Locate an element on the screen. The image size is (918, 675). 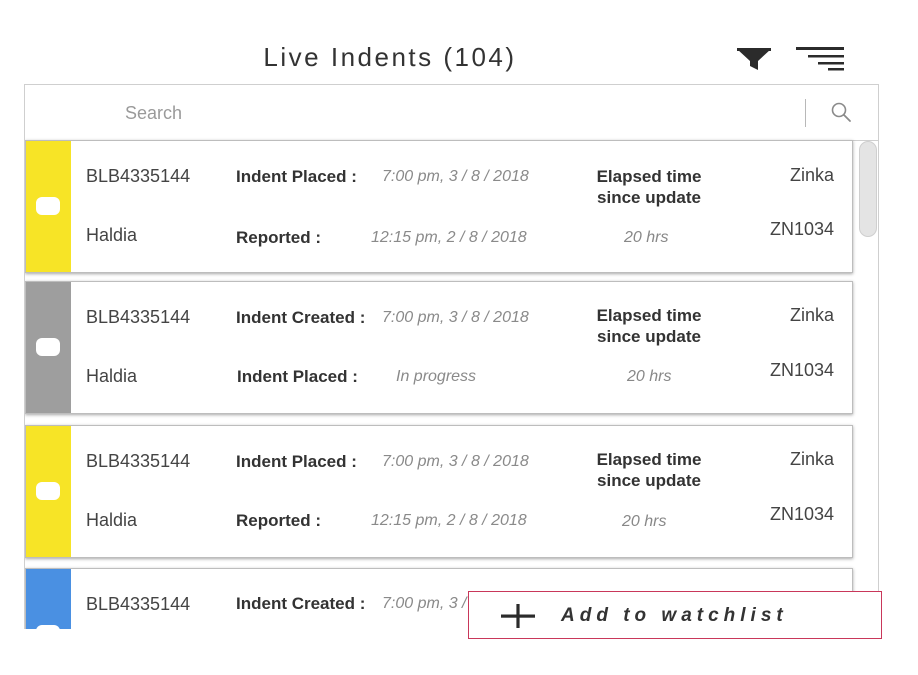
status-stripe is located at coordinates (48, 599).